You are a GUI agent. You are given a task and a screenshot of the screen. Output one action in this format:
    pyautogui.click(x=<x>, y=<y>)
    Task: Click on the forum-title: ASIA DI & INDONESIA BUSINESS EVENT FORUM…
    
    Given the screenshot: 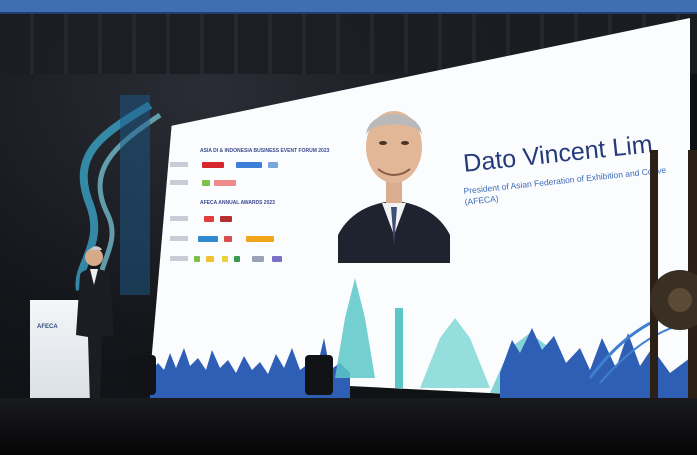 What is the action you would take?
    pyautogui.click(x=265, y=151)
    